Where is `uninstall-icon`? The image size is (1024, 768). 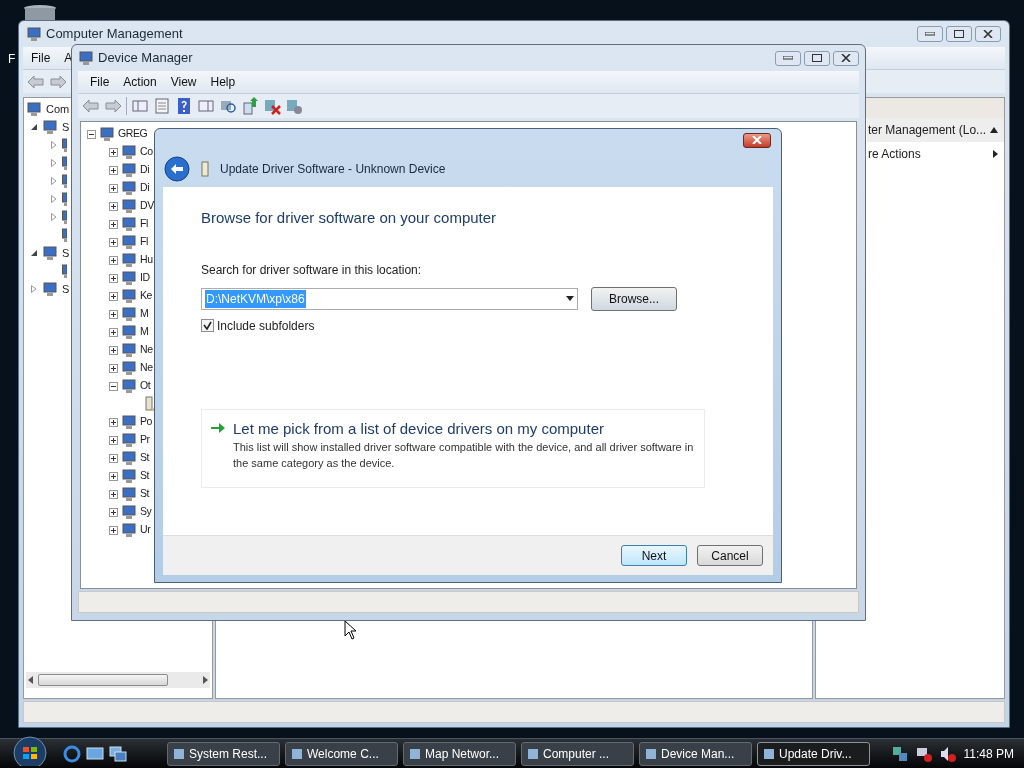
uninstall-icon is located at coordinates (272, 106).